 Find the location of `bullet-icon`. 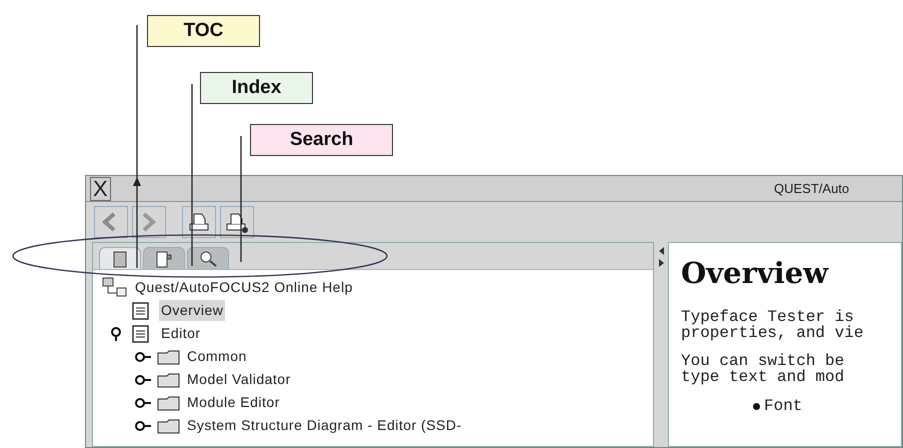

bullet-icon is located at coordinates (756, 406).